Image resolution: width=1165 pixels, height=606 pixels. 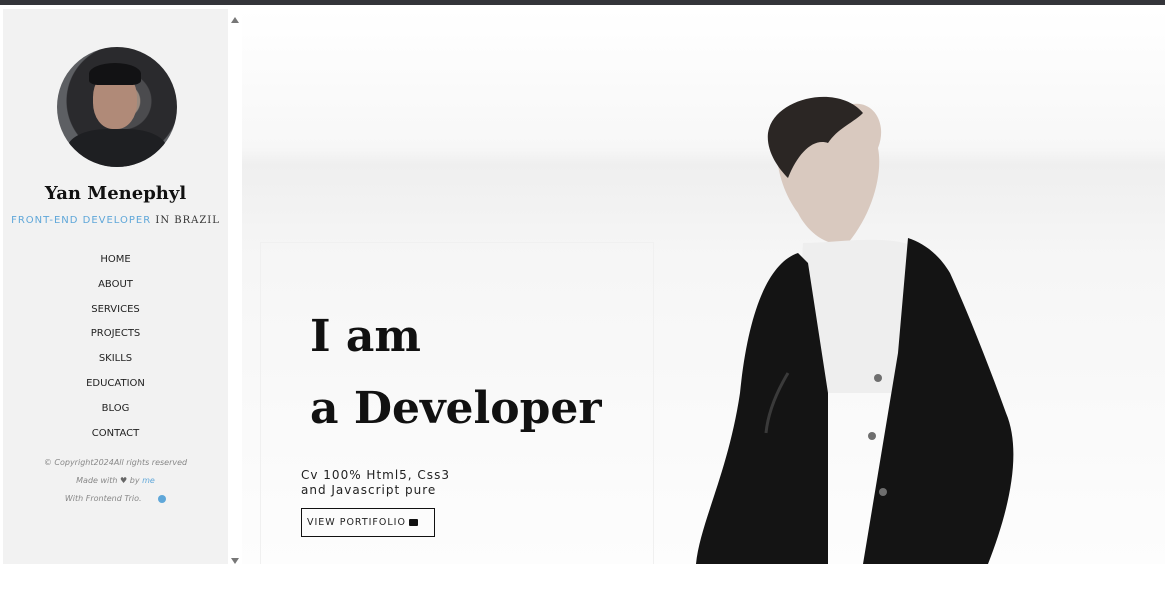 What do you see at coordinates (115, 502) in the screenshot?
I see `credits-line: With Frontend Trio.` at bounding box center [115, 502].